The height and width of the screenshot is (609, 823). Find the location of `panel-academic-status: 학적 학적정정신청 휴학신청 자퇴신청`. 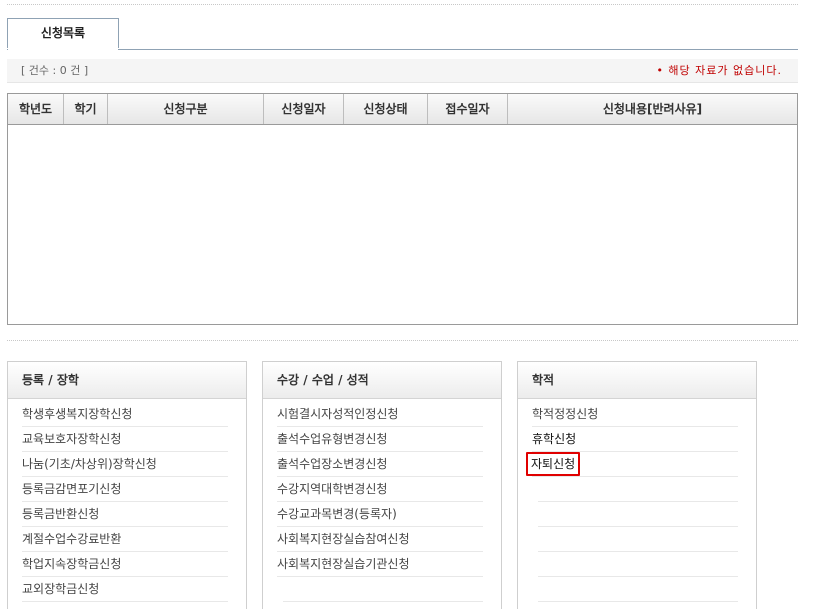

panel-academic-status: 학적 학적정정신청 휴학신청 자퇴신청 is located at coordinates (637, 485).